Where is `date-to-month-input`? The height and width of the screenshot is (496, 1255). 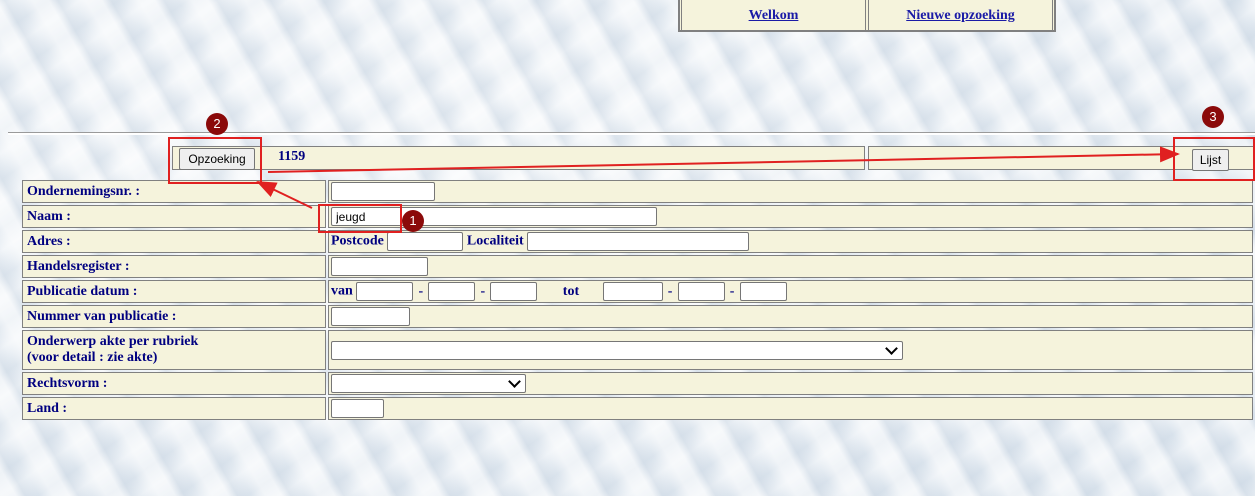 date-to-month-input is located at coordinates (701, 291).